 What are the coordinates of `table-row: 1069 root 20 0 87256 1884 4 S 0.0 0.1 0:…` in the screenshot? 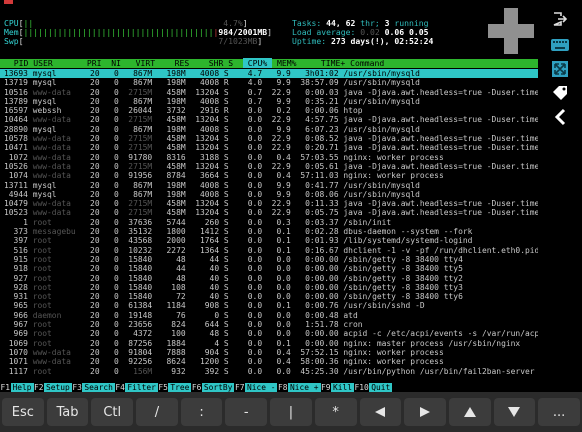 It's located at (269, 343).